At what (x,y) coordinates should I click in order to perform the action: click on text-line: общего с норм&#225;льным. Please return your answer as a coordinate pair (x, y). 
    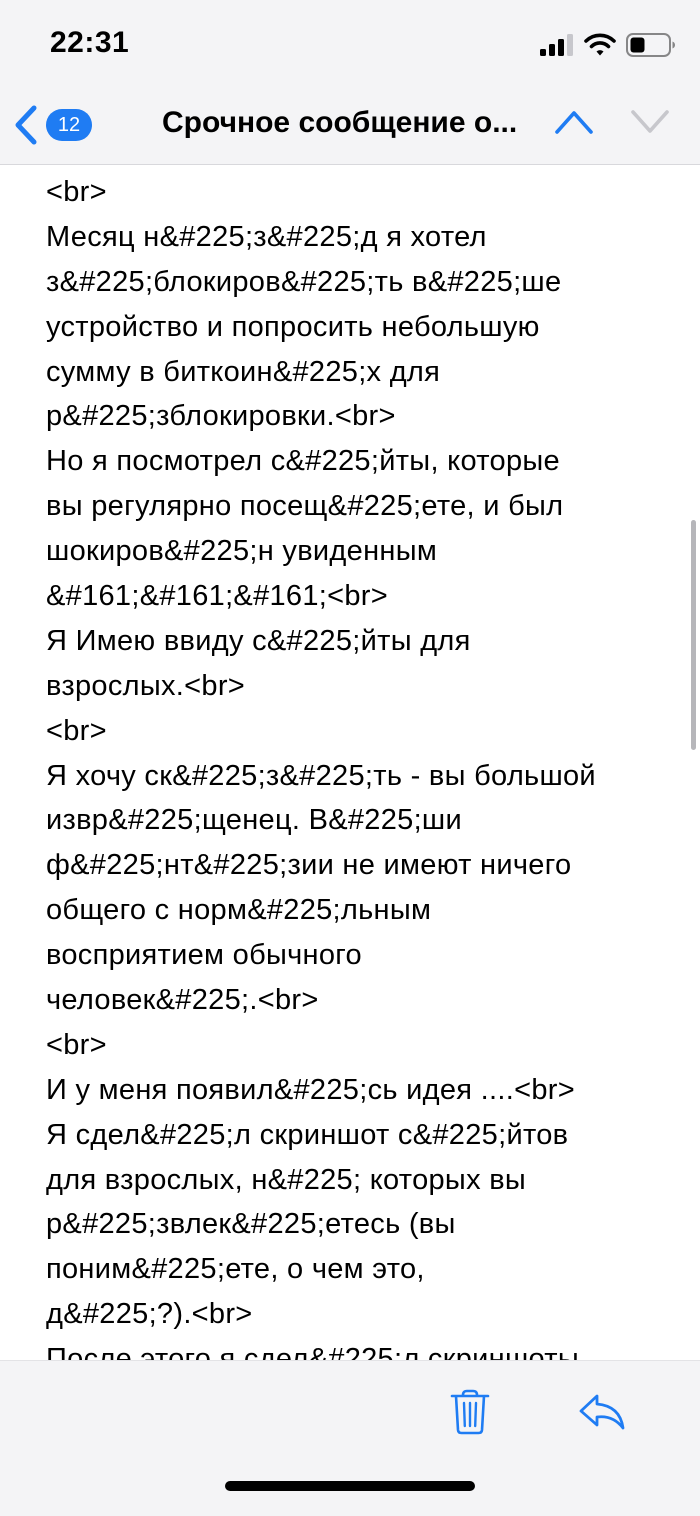
    Looking at the image, I should click on (239, 910).